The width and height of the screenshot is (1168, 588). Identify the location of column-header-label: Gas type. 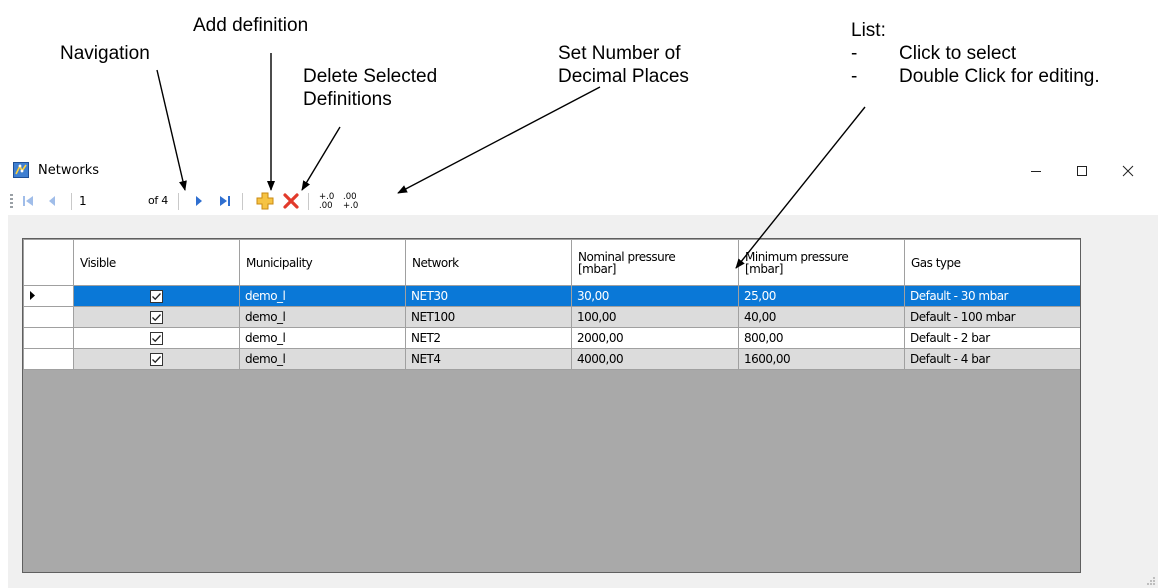
(936, 262).